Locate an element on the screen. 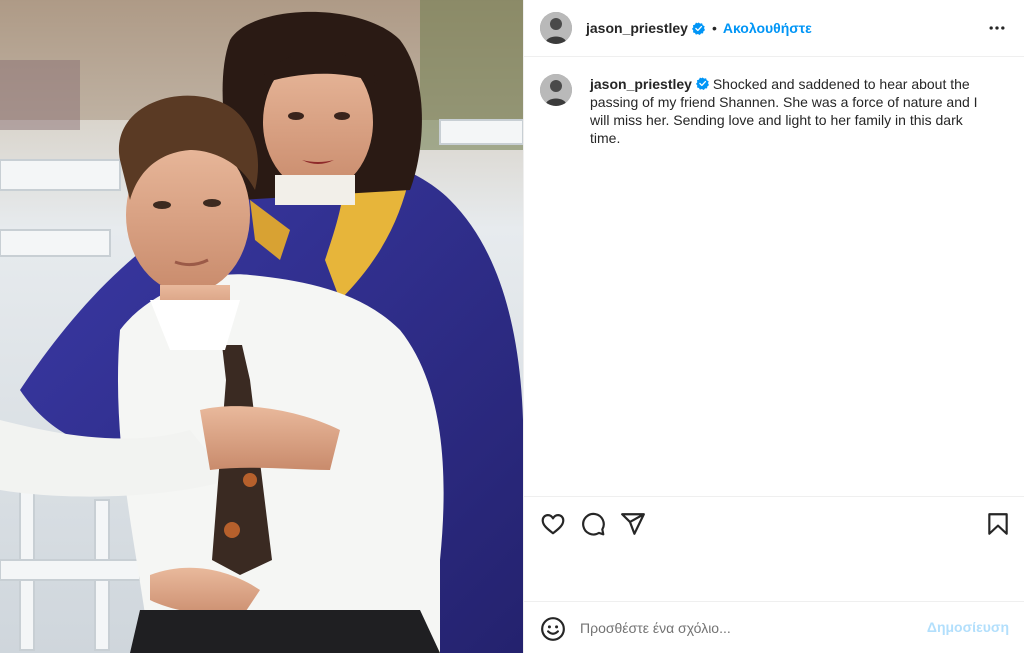 This screenshot has height=653, width=1024. author-avatar is located at coordinates (556, 28).